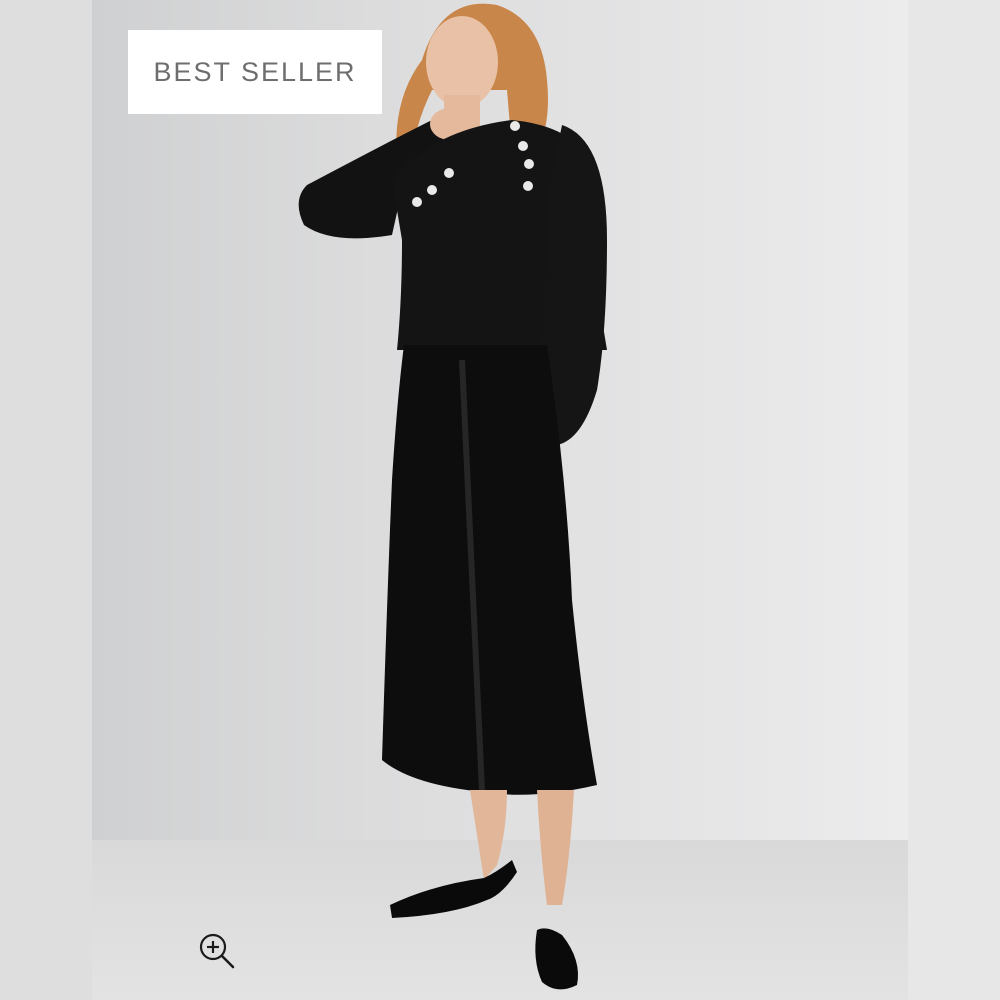  What do you see at coordinates (954, 500) in the screenshot?
I see `right-margin` at bounding box center [954, 500].